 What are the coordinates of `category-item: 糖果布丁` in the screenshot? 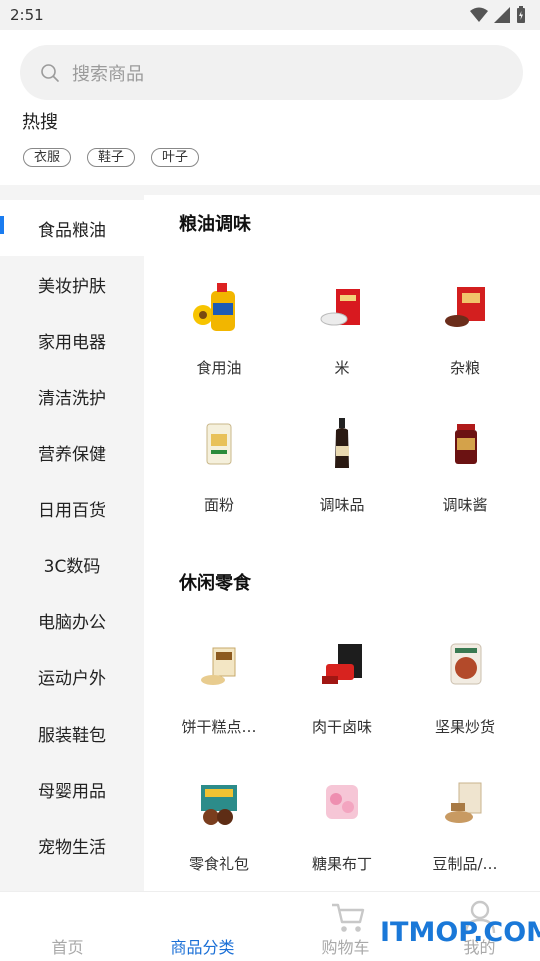 It's located at (342, 823).